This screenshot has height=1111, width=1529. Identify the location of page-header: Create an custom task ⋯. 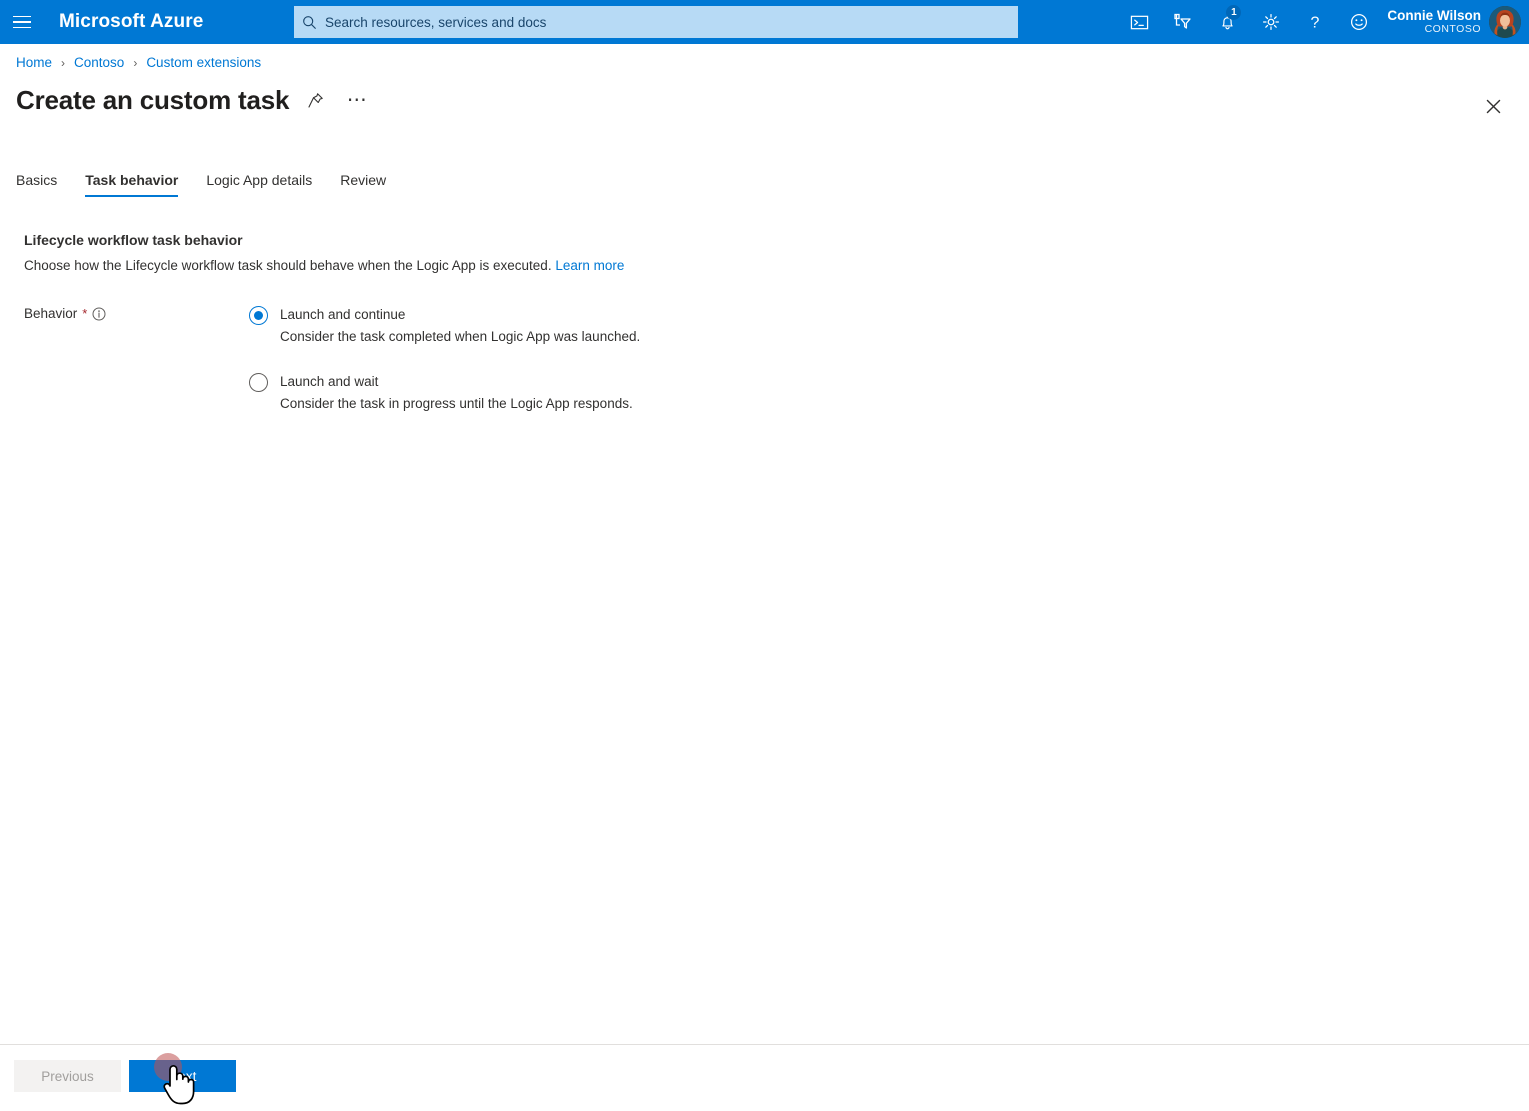
(194, 100).